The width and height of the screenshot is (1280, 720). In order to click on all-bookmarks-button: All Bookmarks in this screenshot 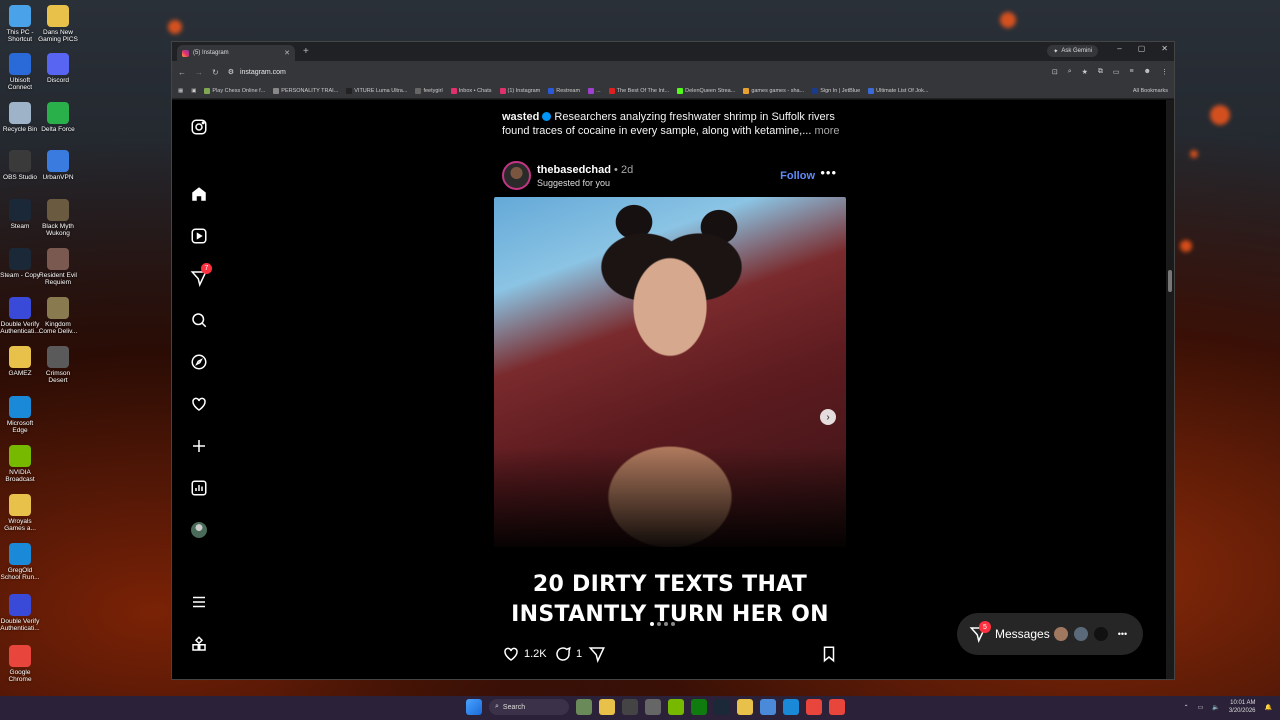, I will do `click(1150, 91)`.